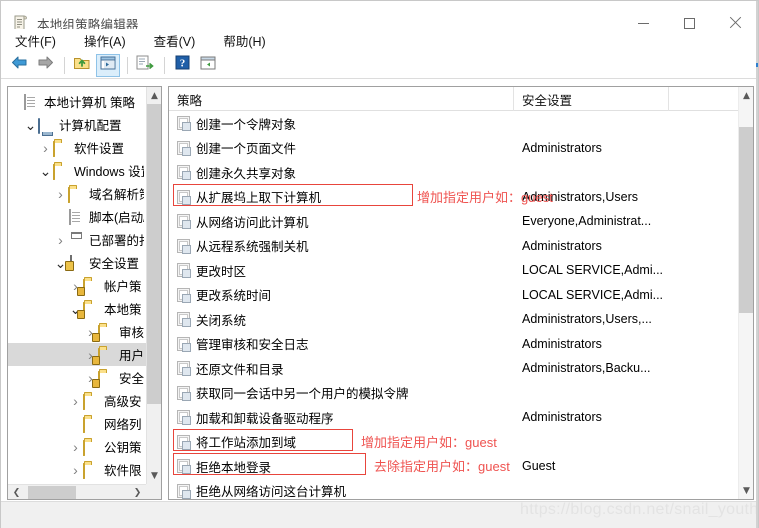 The height and width of the screenshot is (528, 759). I want to click on column-header-policy: 策略, so click(341, 99).